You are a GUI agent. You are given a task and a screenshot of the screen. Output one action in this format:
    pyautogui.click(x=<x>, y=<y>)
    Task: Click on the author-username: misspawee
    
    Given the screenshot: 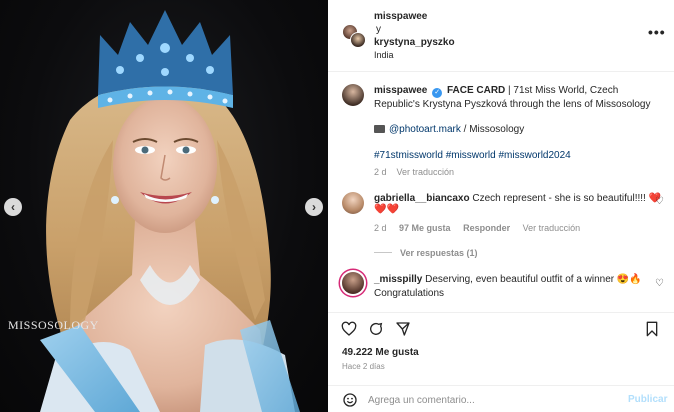 What is the action you would take?
    pyautogui.click(x=414, y=16)
    